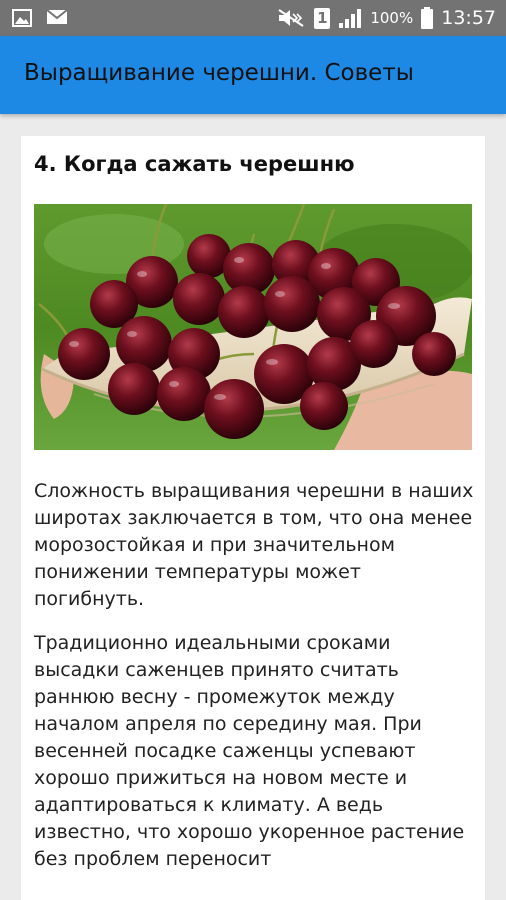  Describe the element at coordinates (392, 18) in the screenshot. I see `battery-percent: 100%` at that location.